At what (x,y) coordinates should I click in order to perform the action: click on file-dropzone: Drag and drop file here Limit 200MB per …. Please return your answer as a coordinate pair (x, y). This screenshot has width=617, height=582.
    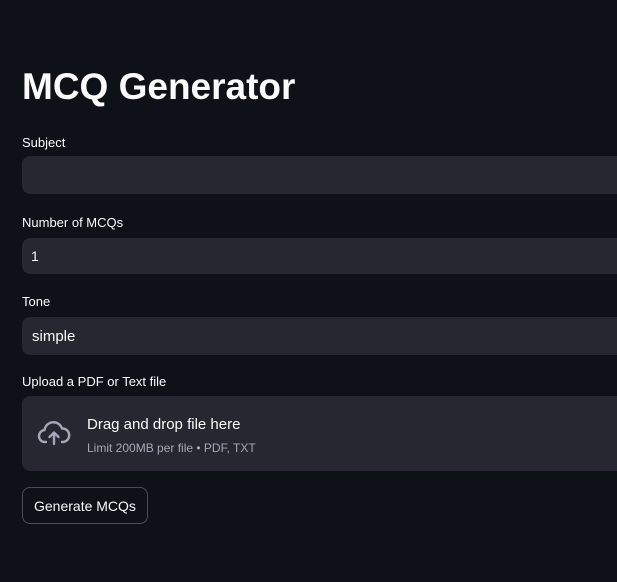
    Looking at the image, I should click on (319, 433).